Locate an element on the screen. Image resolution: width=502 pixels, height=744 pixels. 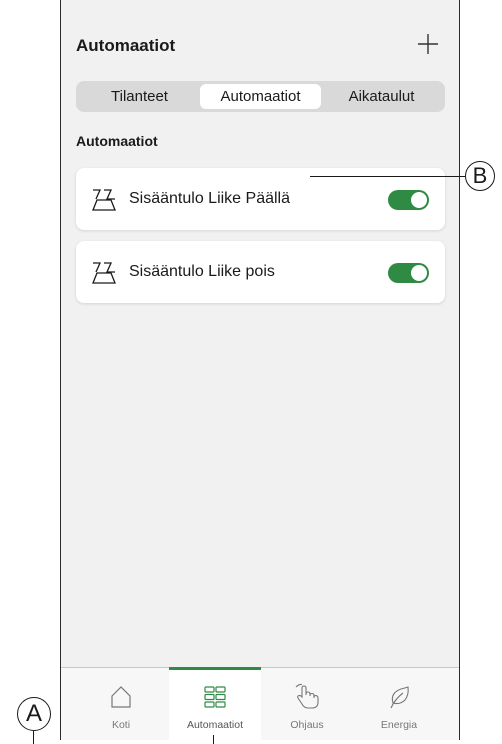
active-tab-indicator is located at coordinates (215, 668).